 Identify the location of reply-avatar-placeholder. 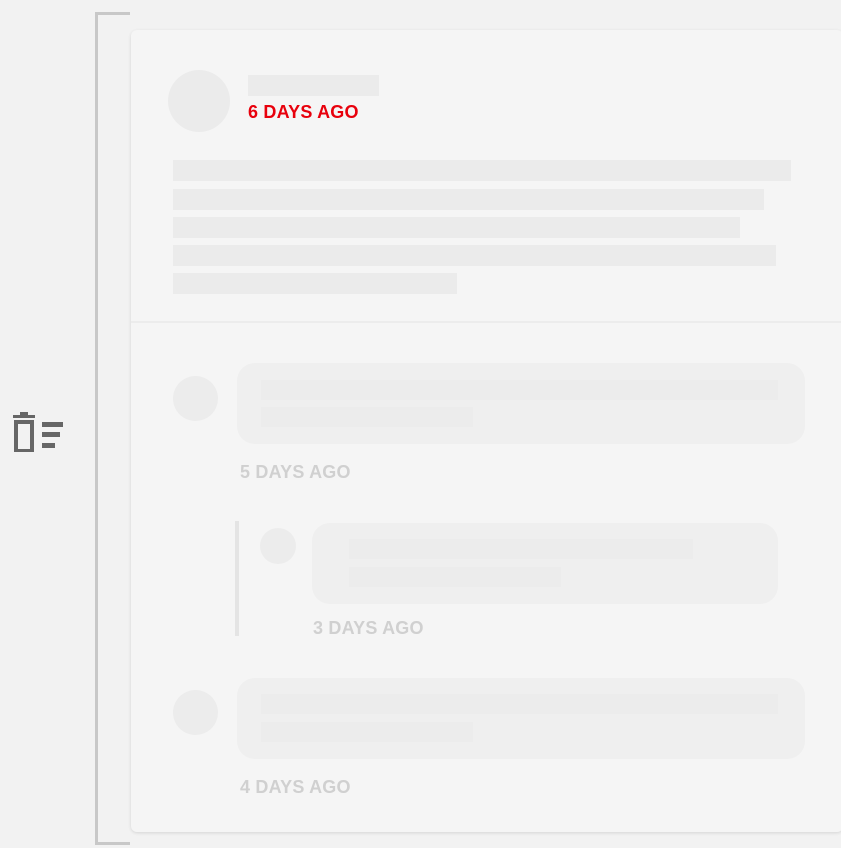
(278, 546).